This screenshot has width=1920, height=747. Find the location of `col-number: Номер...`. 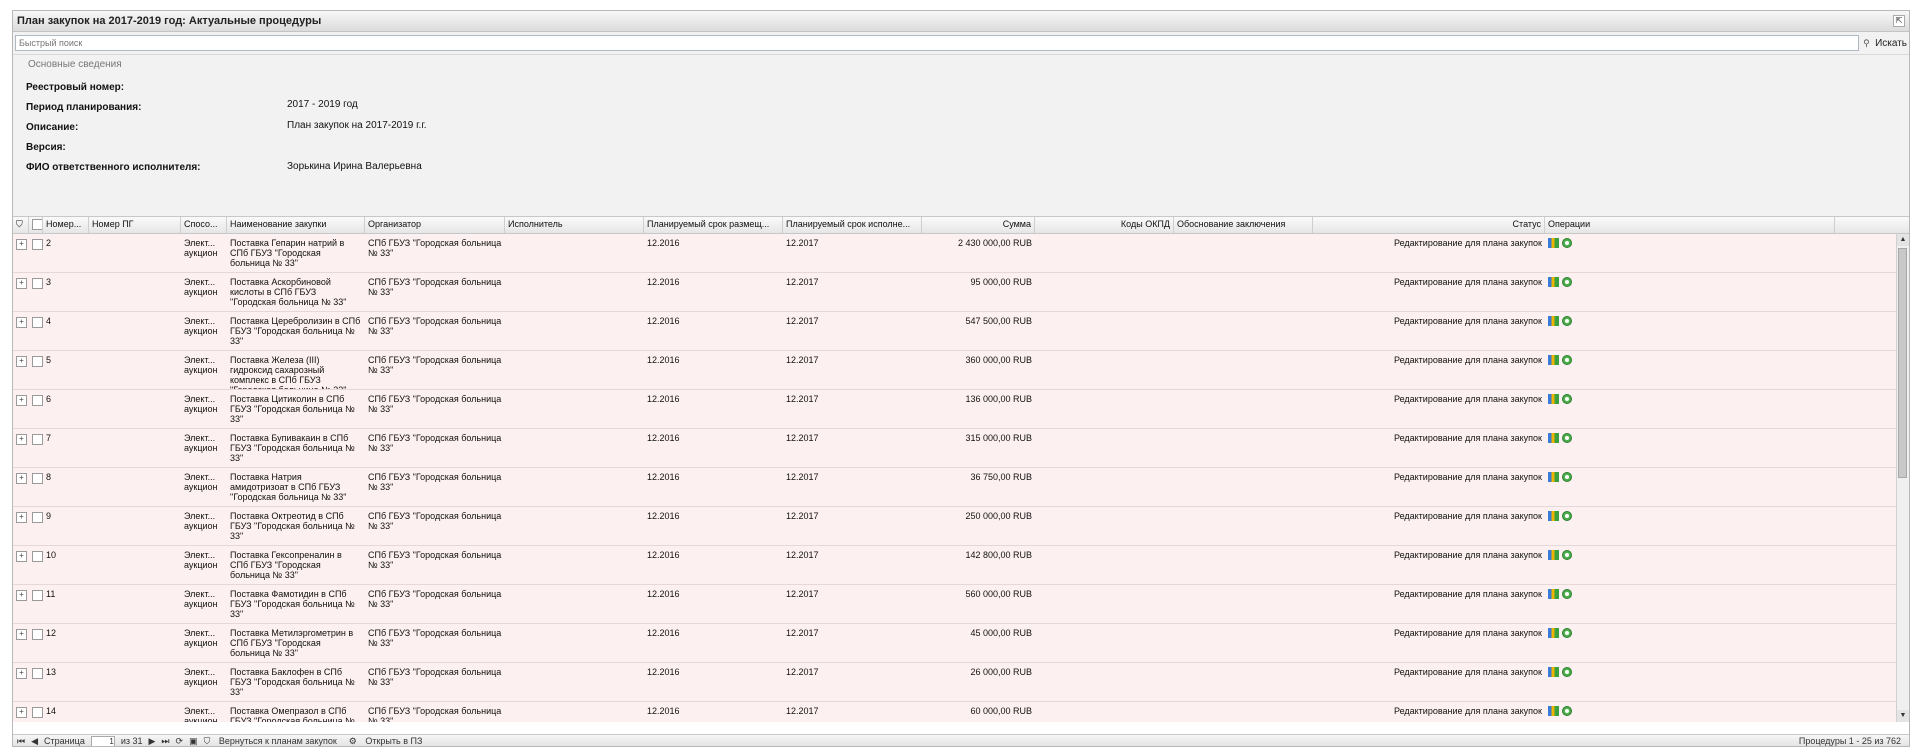

col-number: Номер... is located at coordinates (66, 225).